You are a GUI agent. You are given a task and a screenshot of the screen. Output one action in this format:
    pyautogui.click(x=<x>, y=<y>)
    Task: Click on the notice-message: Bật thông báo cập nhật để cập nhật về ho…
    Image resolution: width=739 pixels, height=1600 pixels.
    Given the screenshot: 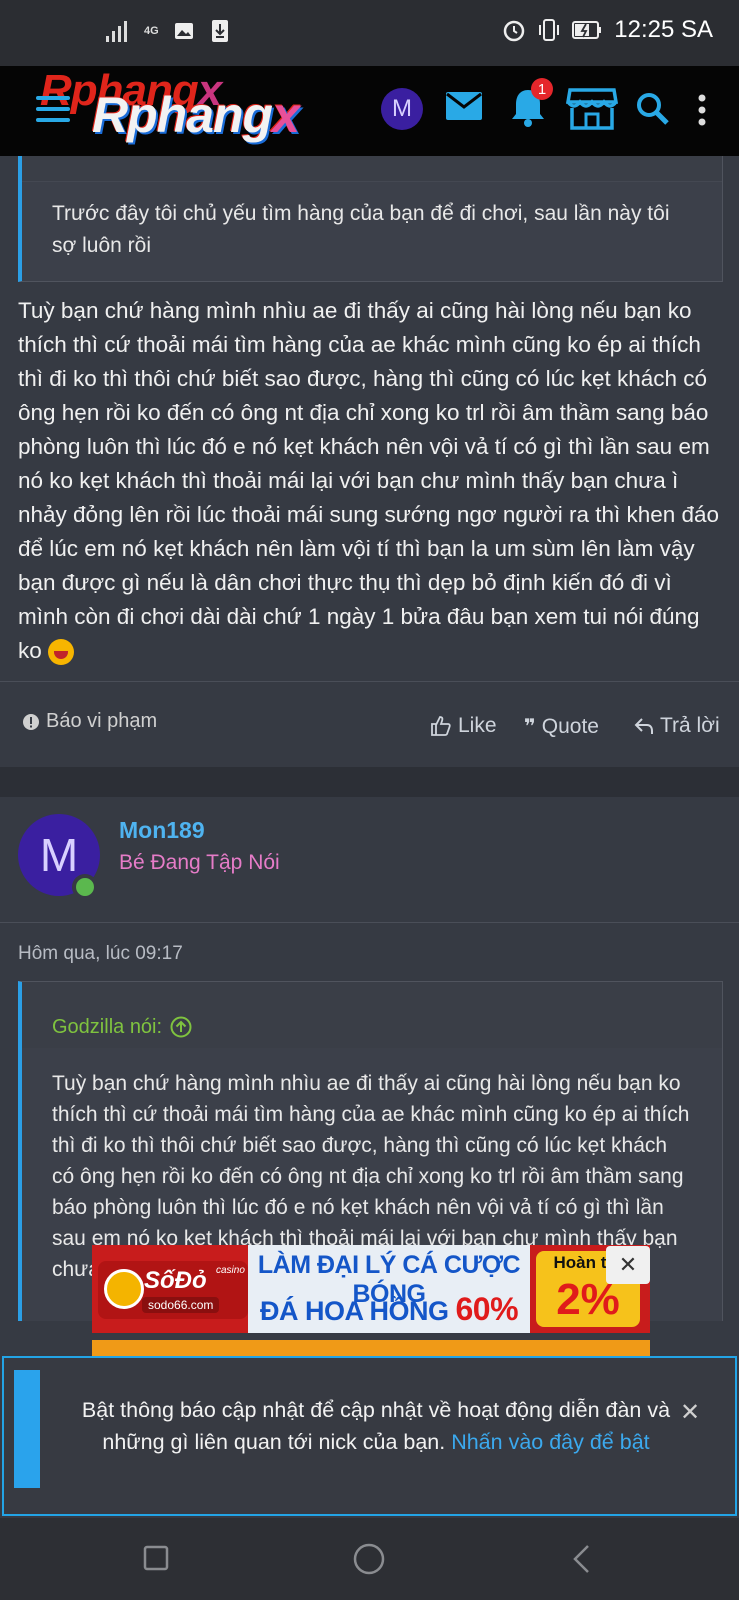 What is the action you would take?
    pyautogui.click(x=376, y=1426)
    